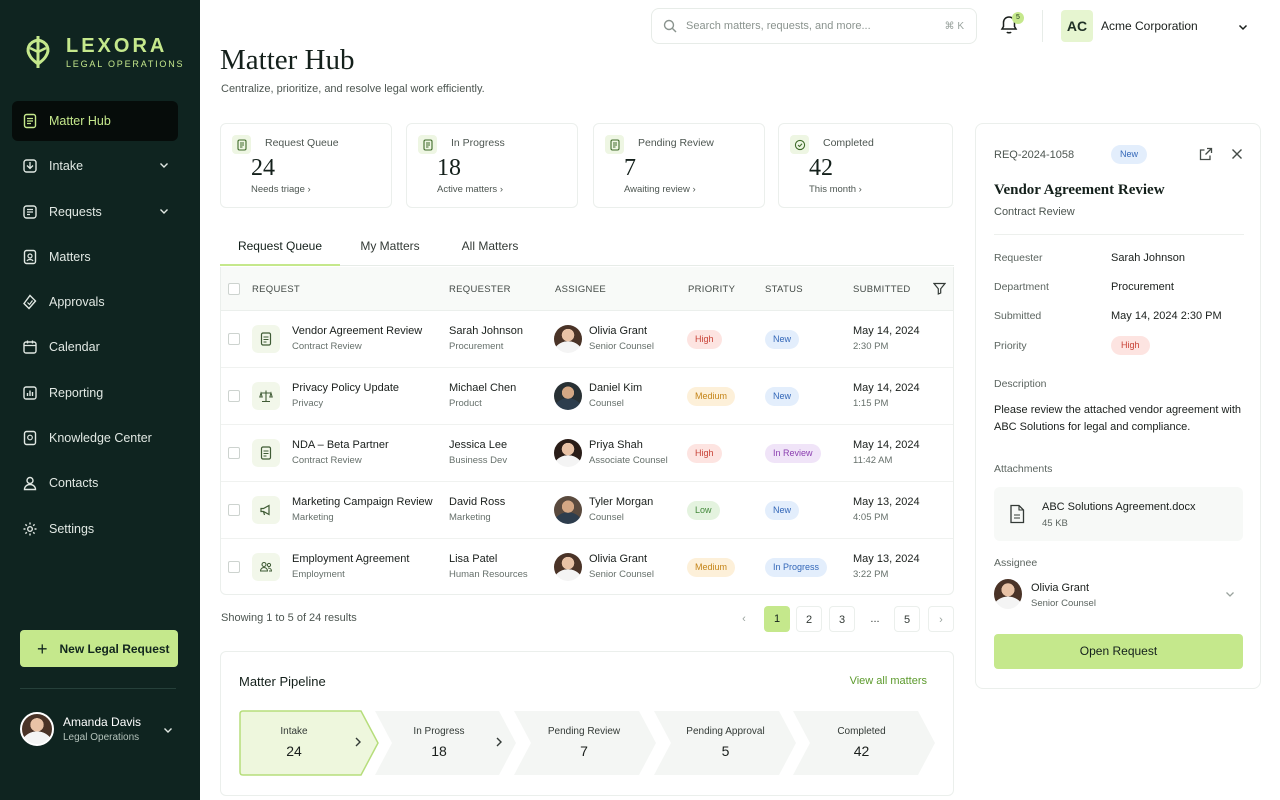 The width and height of the screenshot is (1280, 800). I want to click on requester-cell: David Ross Marketing, so click(477, 509).